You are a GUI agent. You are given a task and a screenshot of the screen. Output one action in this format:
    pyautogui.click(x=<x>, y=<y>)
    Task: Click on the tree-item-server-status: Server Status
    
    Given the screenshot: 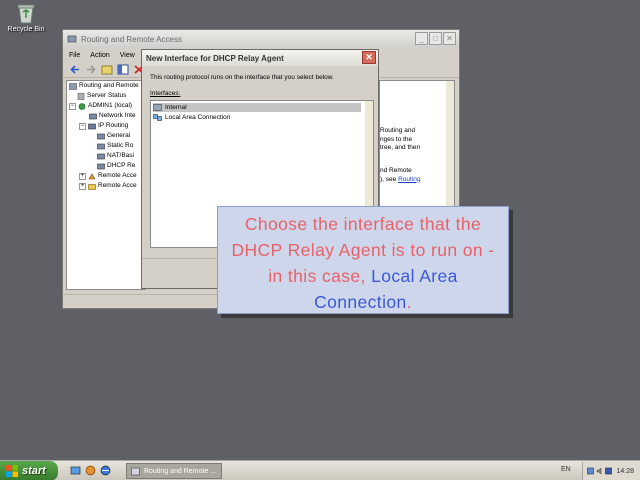 What is the action you would take?
    pyautogui.click(x=106, y=96)
    